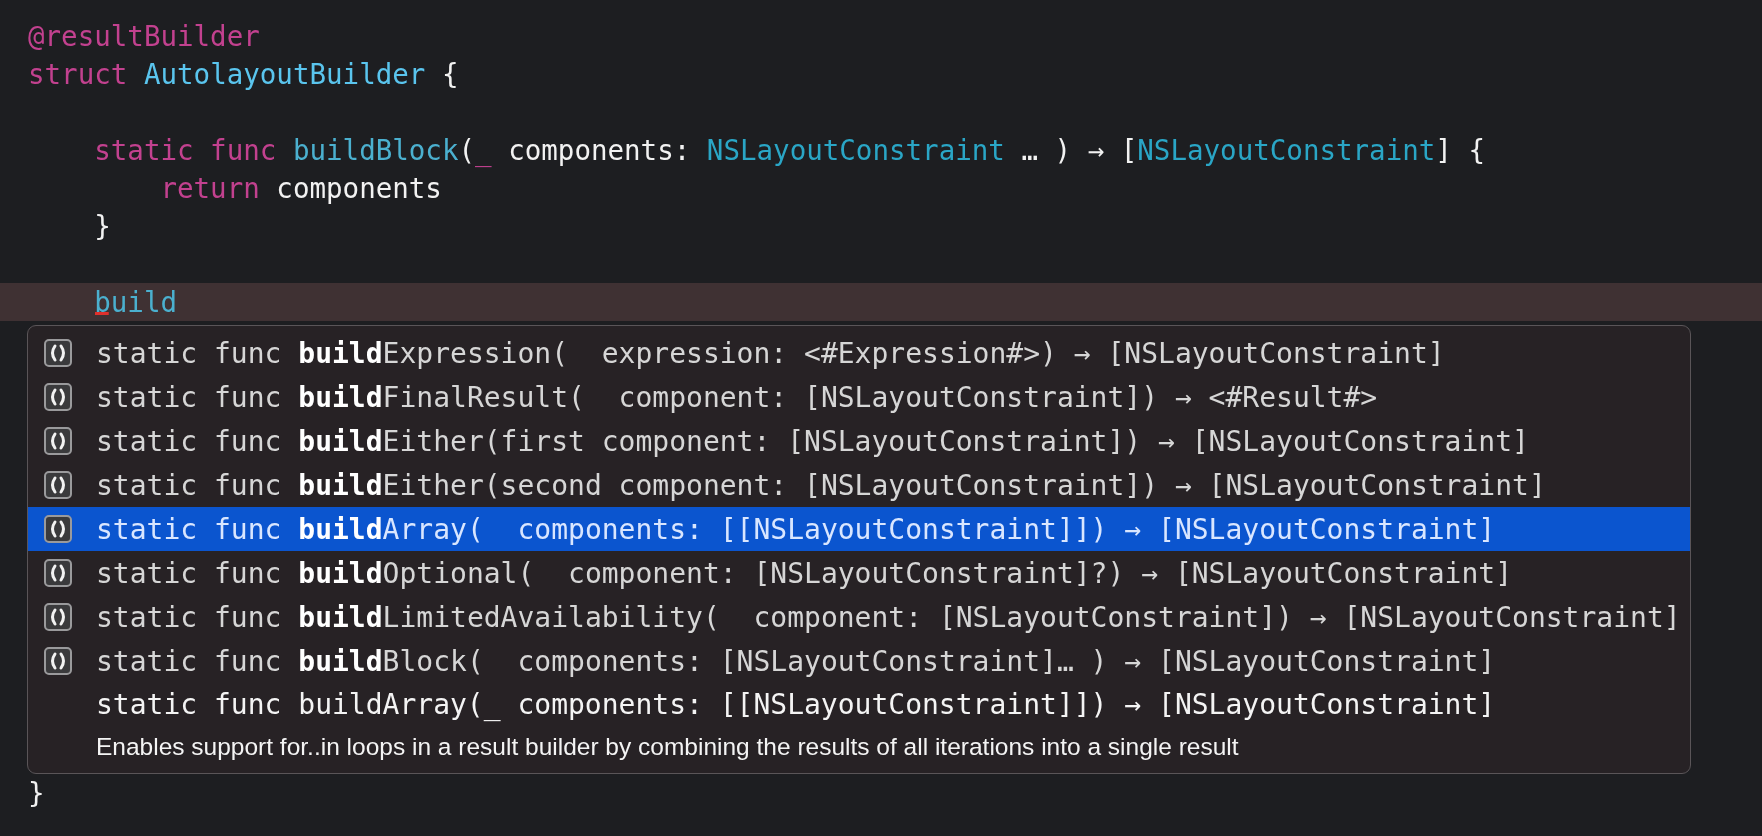 This screenshot has width=1762, height=836. What do you see at coordinates (243, 74) in the screenshot?
I see `code-line: struct AutolayoutBuilder {` at bounding box center [243, 74].